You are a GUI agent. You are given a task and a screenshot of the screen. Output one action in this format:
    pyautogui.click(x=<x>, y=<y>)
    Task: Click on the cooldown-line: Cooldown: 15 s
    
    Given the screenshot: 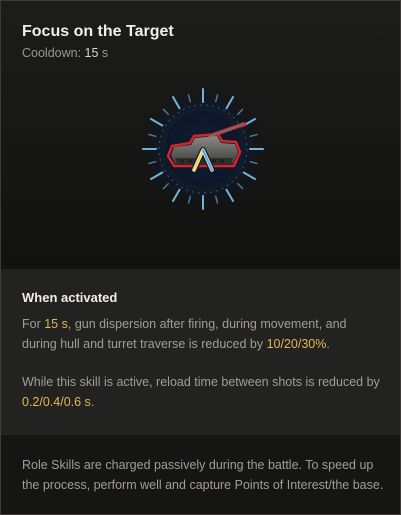 What is the action you would take?
    pyautogui.click(x=202, y=53)
    